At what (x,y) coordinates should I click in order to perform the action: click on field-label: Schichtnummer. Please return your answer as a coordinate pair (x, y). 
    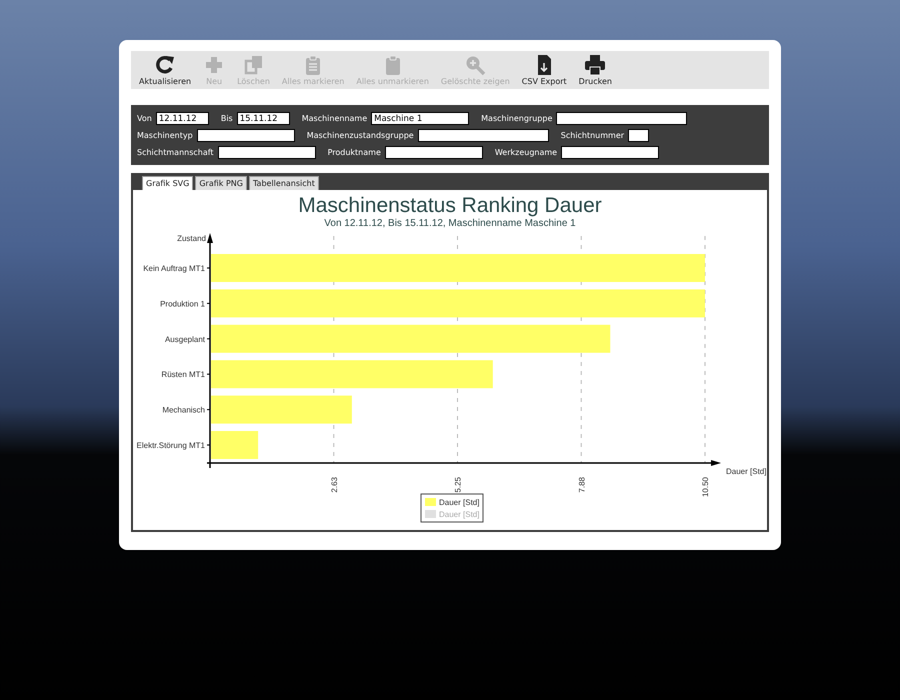
    Looking at the image, I should click on (592, 135).